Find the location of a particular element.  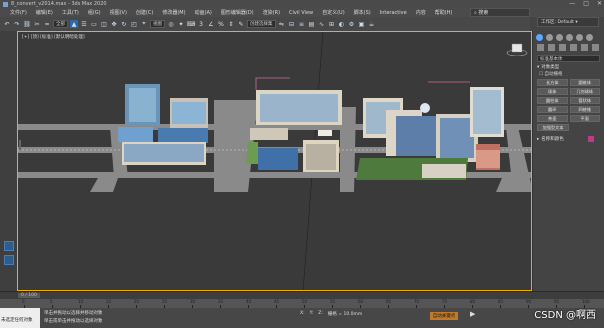

lights-icon is located at coordinates (562, 47).